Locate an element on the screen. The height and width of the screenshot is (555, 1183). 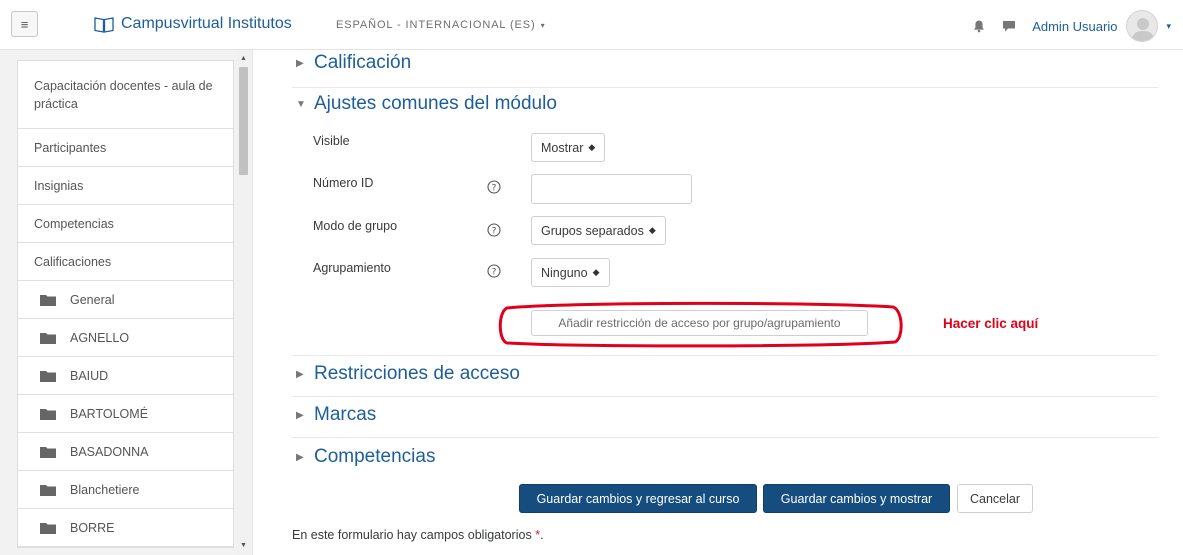
sidebar-item-general: General is located at coordinates (125, 300).